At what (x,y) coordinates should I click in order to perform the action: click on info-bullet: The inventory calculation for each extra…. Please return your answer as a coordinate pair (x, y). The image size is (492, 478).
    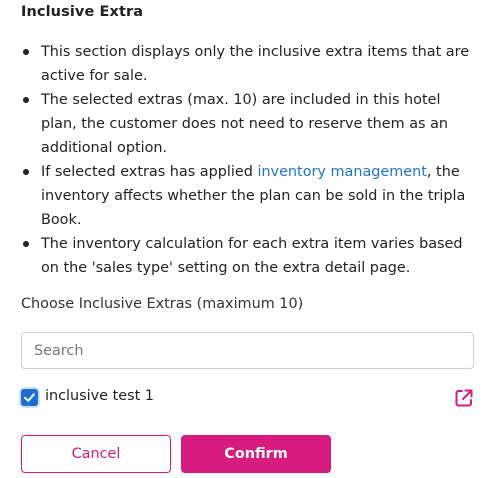
    Looking at the image, I should click on (249, 256).